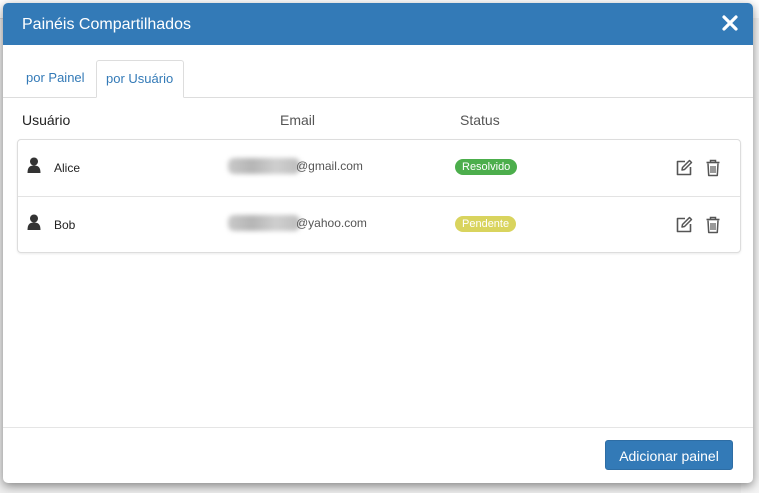 This screenshot has height=493, width=759. What do you see at coordinates (331, 223) in the screenshot?
I see `email-domain: @yahoo.com` at bounding box center [331, 223].